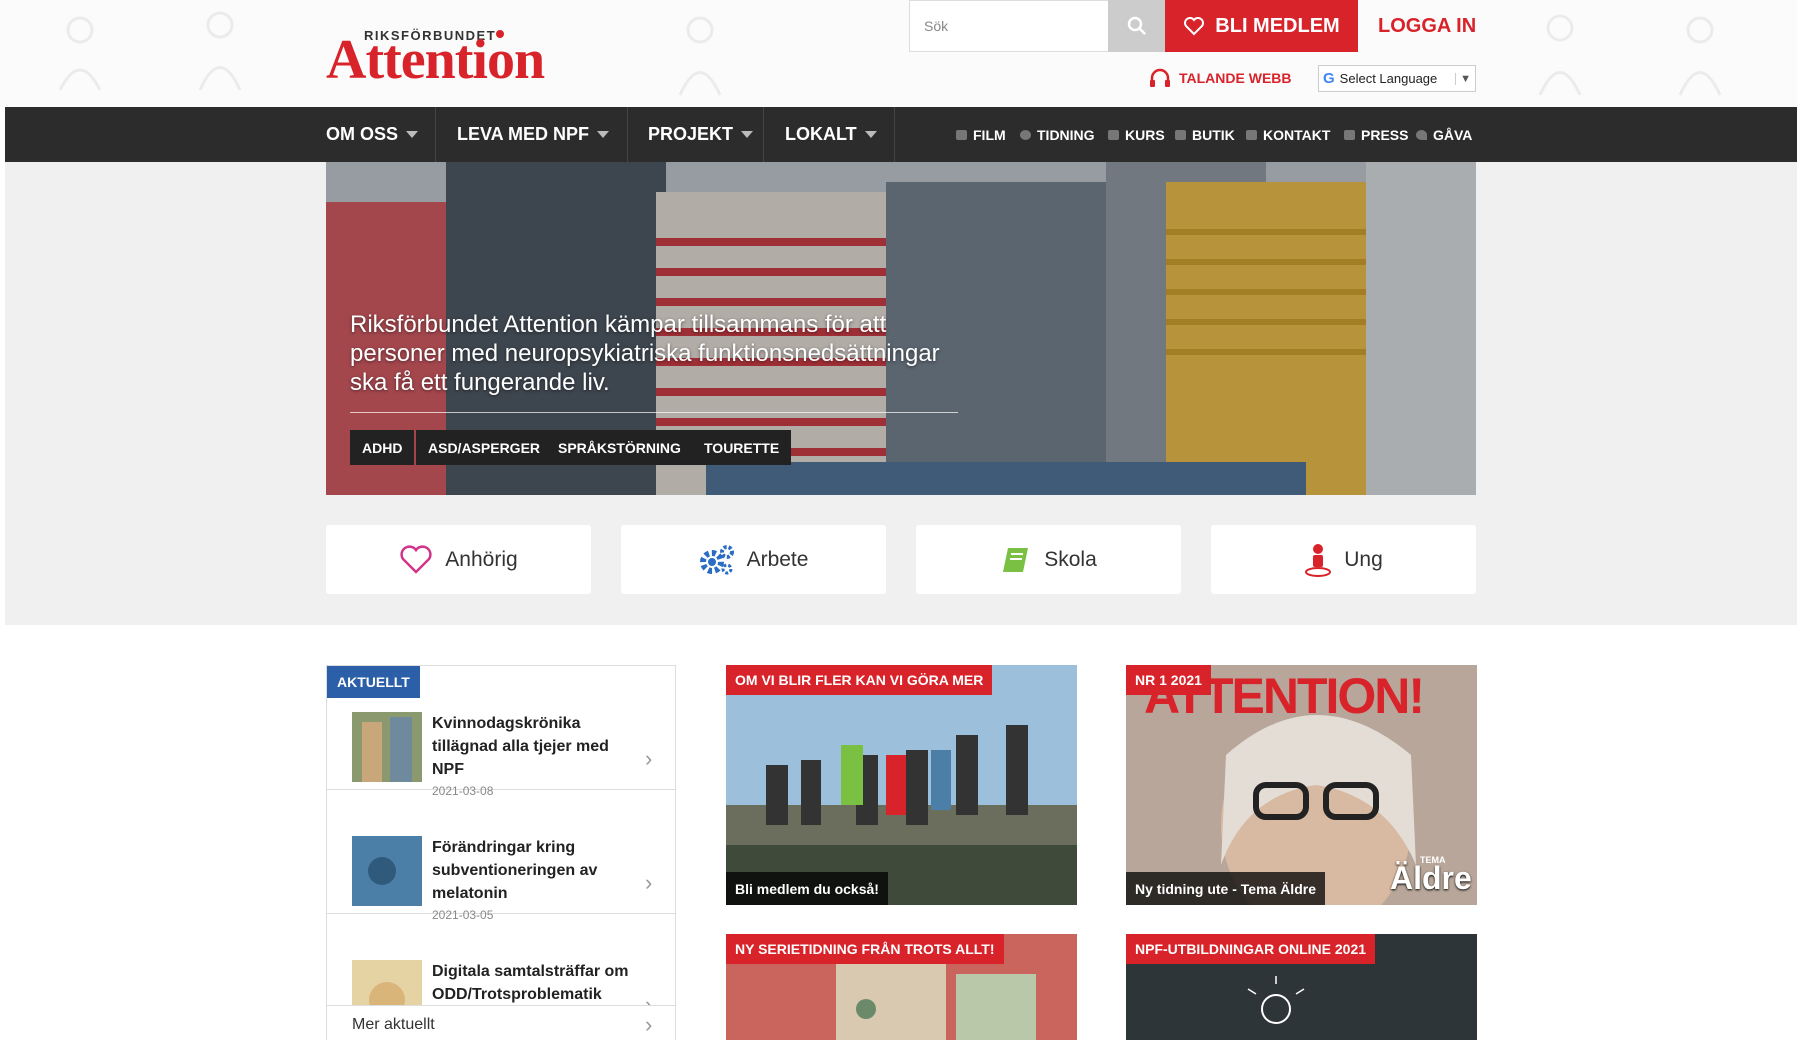 The width and height of the screenshot is (1797, 1040). I want to click on card-caption: Bli medlem du också!, so click(807, 888).